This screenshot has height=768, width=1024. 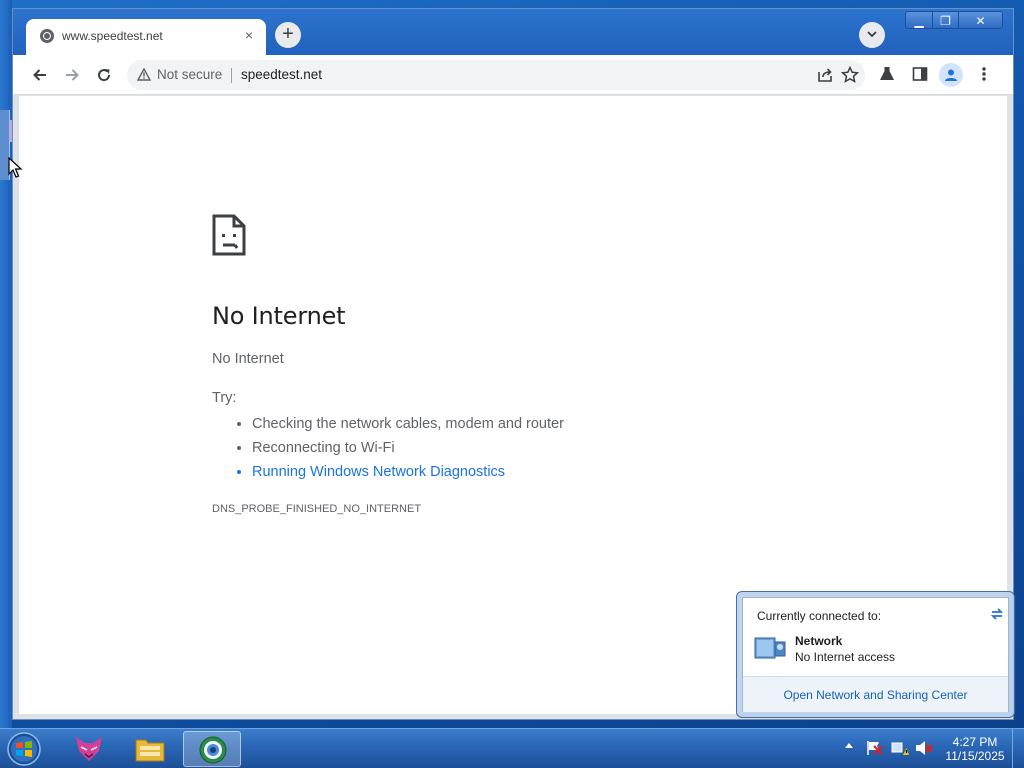 I want to click on show-hidden-icons-button, so click(x=849, y=745).